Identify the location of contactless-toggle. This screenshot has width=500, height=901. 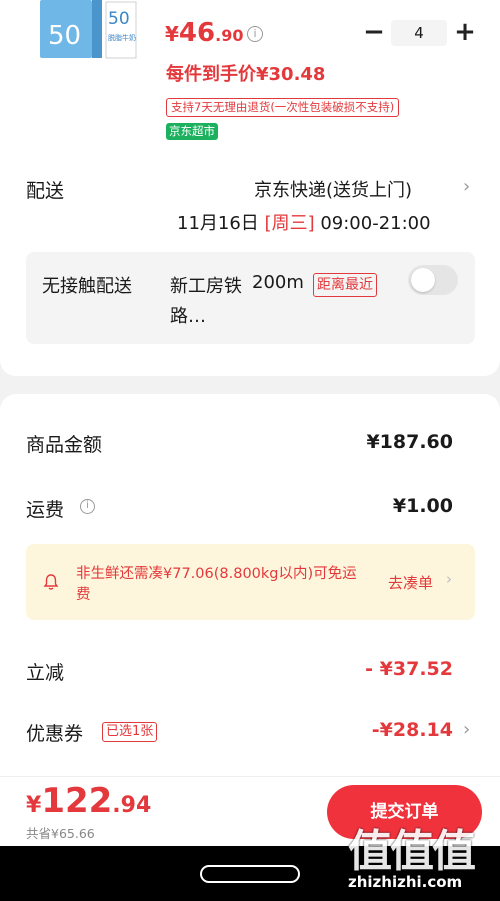
(433, 280).